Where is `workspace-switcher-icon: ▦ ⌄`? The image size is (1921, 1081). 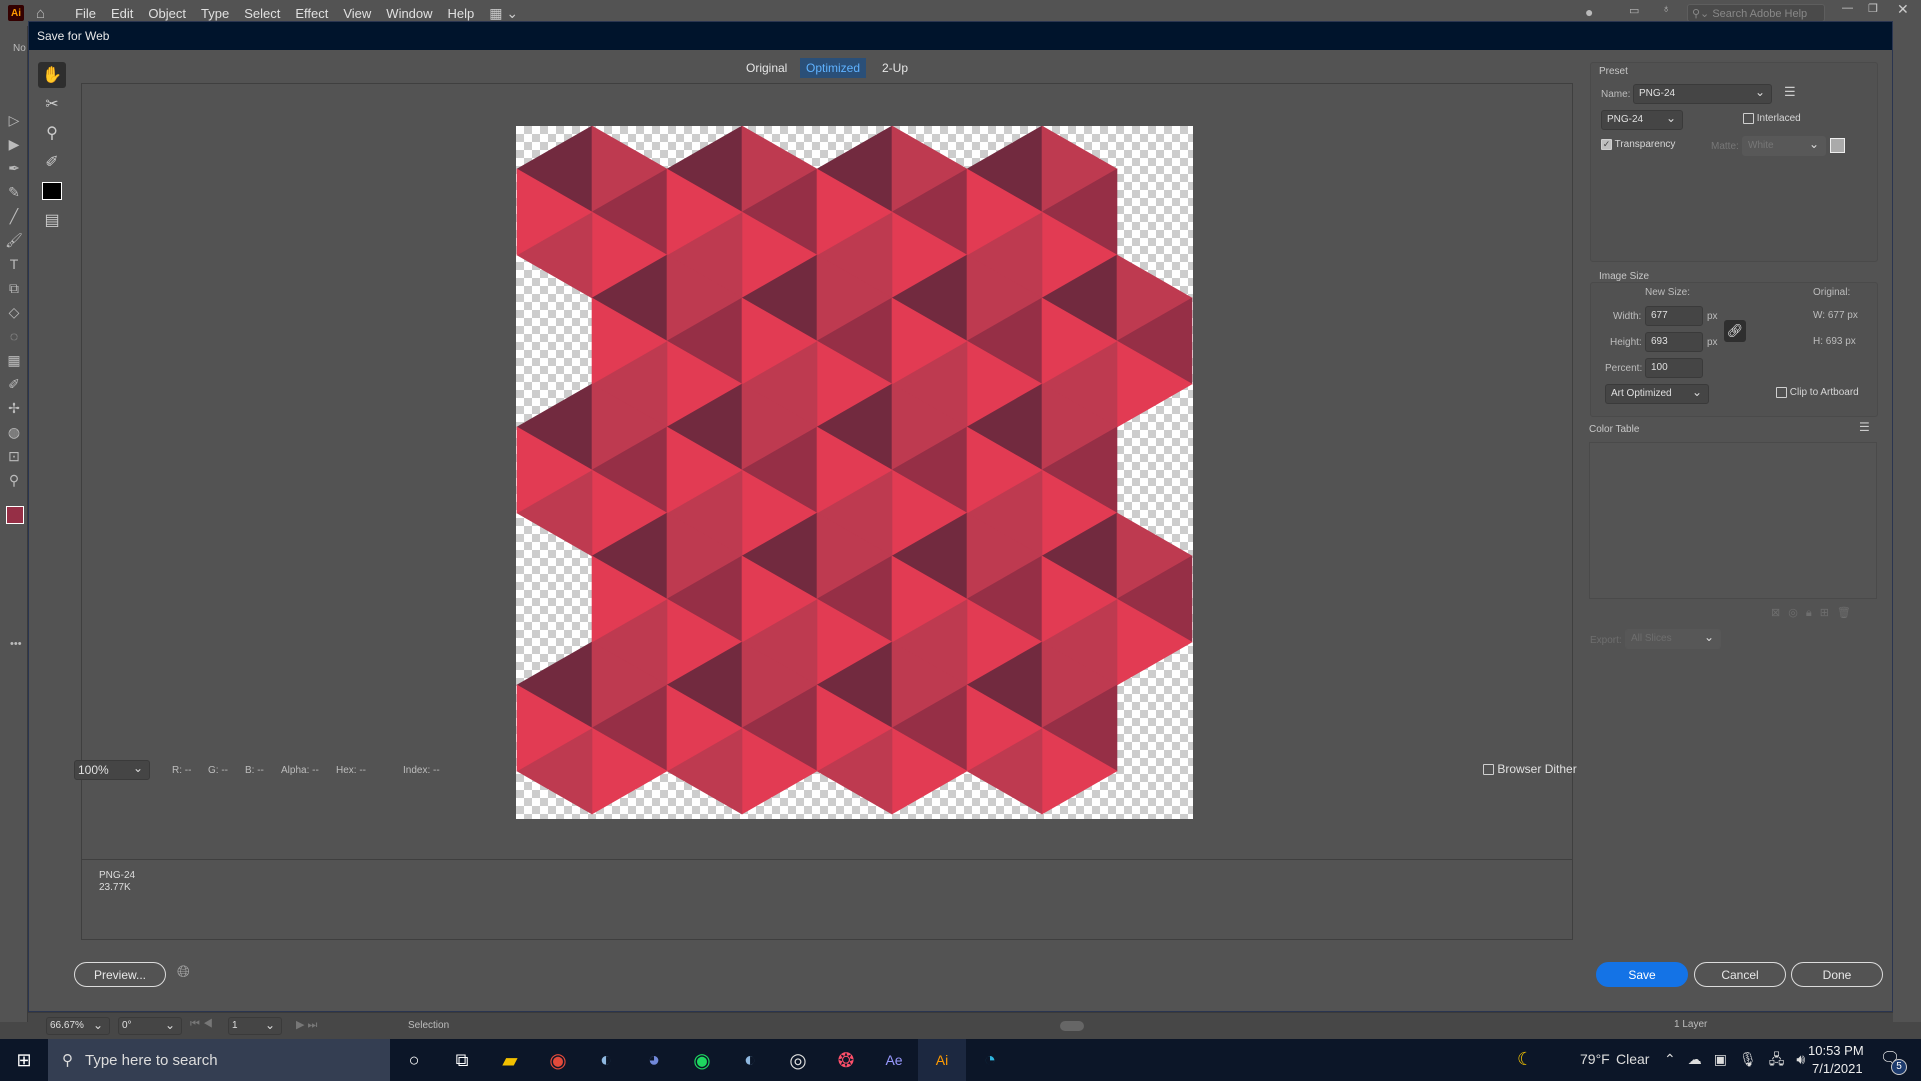 workspace-switcher-icon: ▦ ⌄ is located at coordinates (503, 13).